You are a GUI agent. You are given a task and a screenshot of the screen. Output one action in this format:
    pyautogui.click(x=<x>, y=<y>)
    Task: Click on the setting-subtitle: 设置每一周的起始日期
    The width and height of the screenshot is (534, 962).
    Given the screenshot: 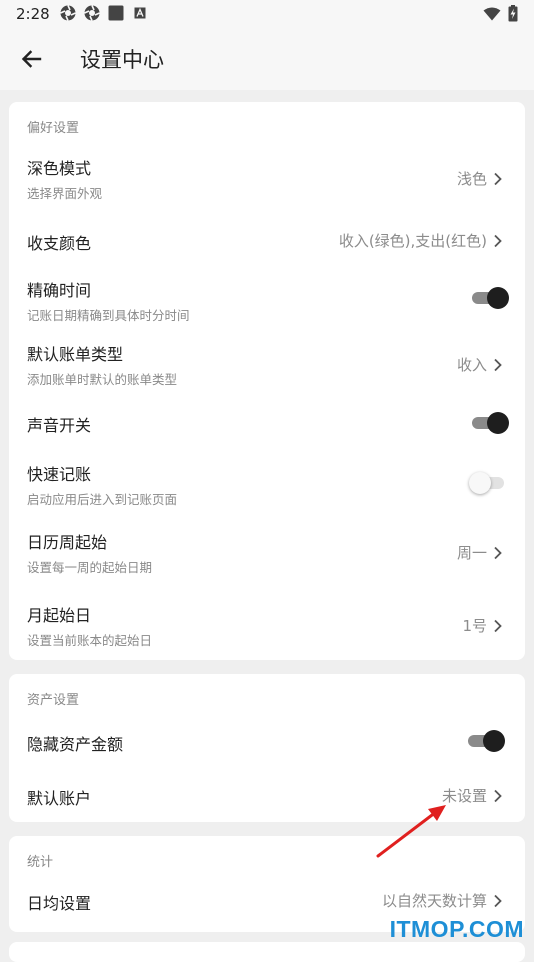 What is the action you would take?
    pyautogui.click(x=90, y=567)
    